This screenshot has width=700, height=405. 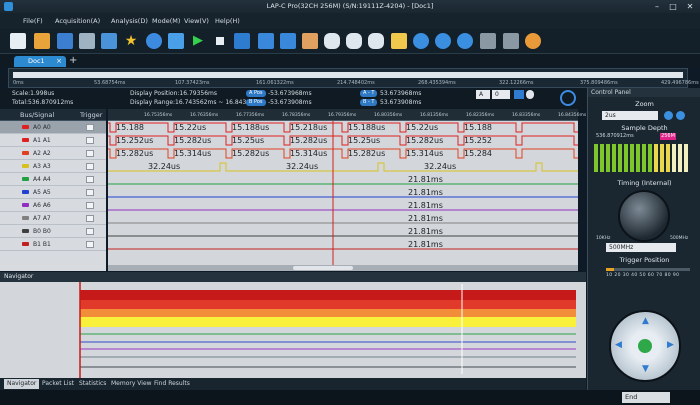 I want to click on star-icon: ★, so click(x=131, y=41).